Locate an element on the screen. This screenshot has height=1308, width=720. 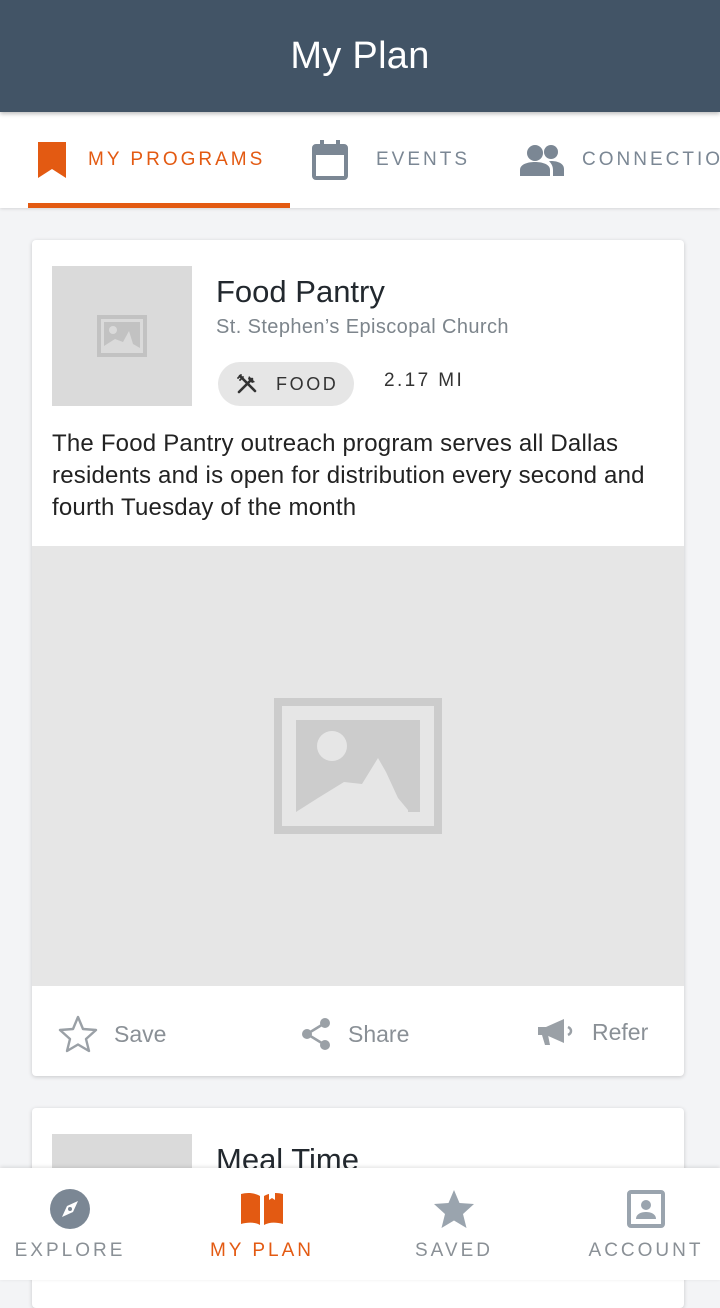
nav-account: ACCOUNT is located at coordinates (638, 1224).